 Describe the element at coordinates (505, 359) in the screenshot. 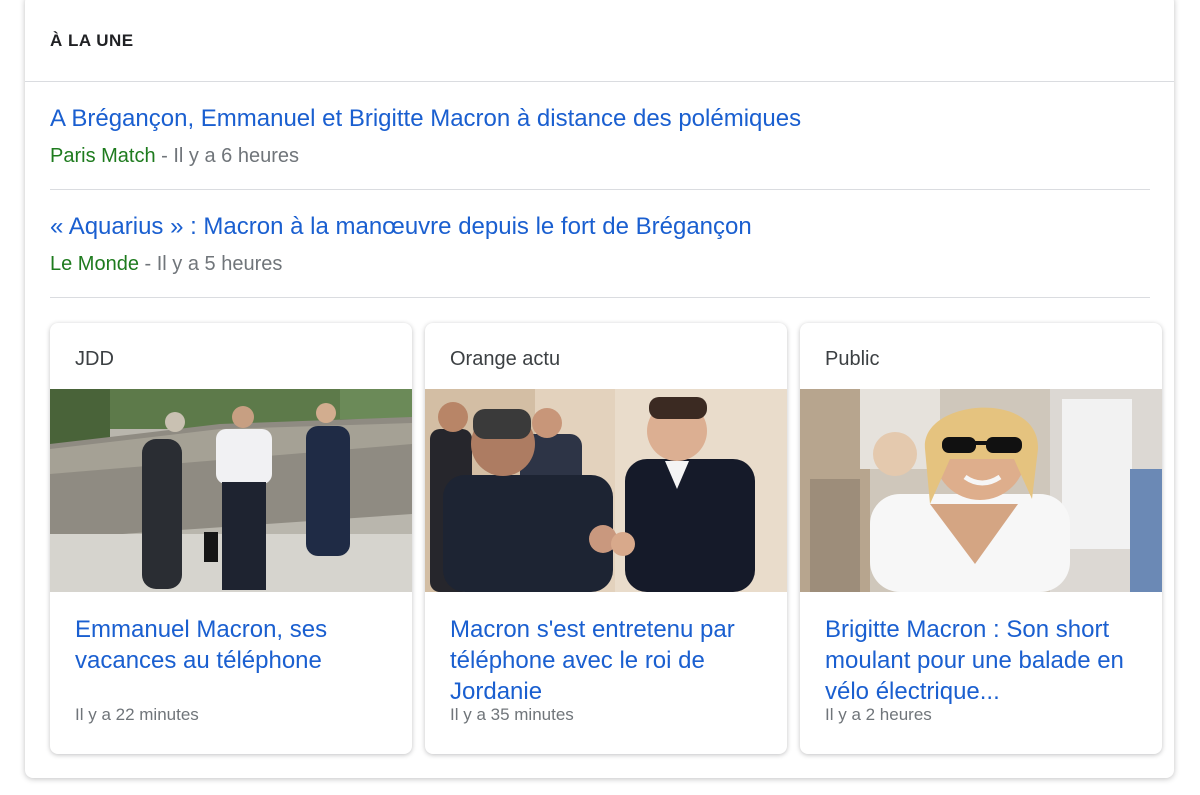

I see `card-source: Orange actu` at that location.